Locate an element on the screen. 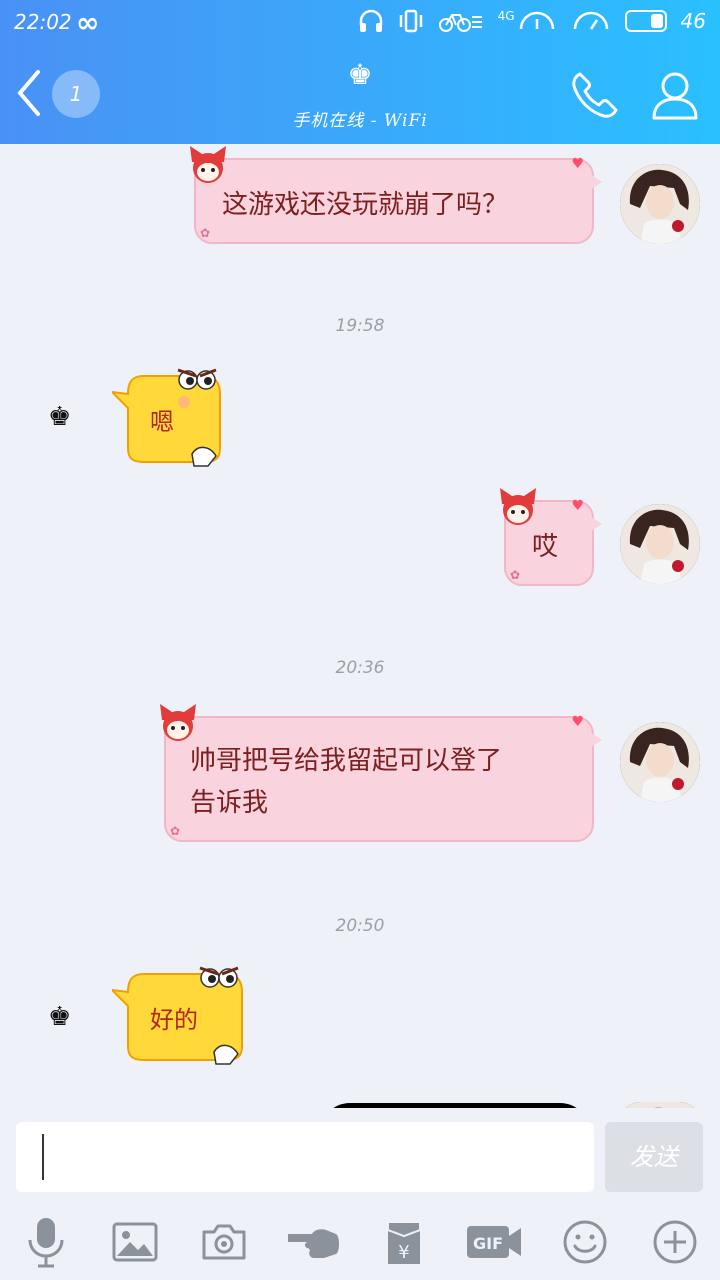 The width and height of the screenshot is (720, 1280). message-text: 哎 is located at coordinates (545, 547).